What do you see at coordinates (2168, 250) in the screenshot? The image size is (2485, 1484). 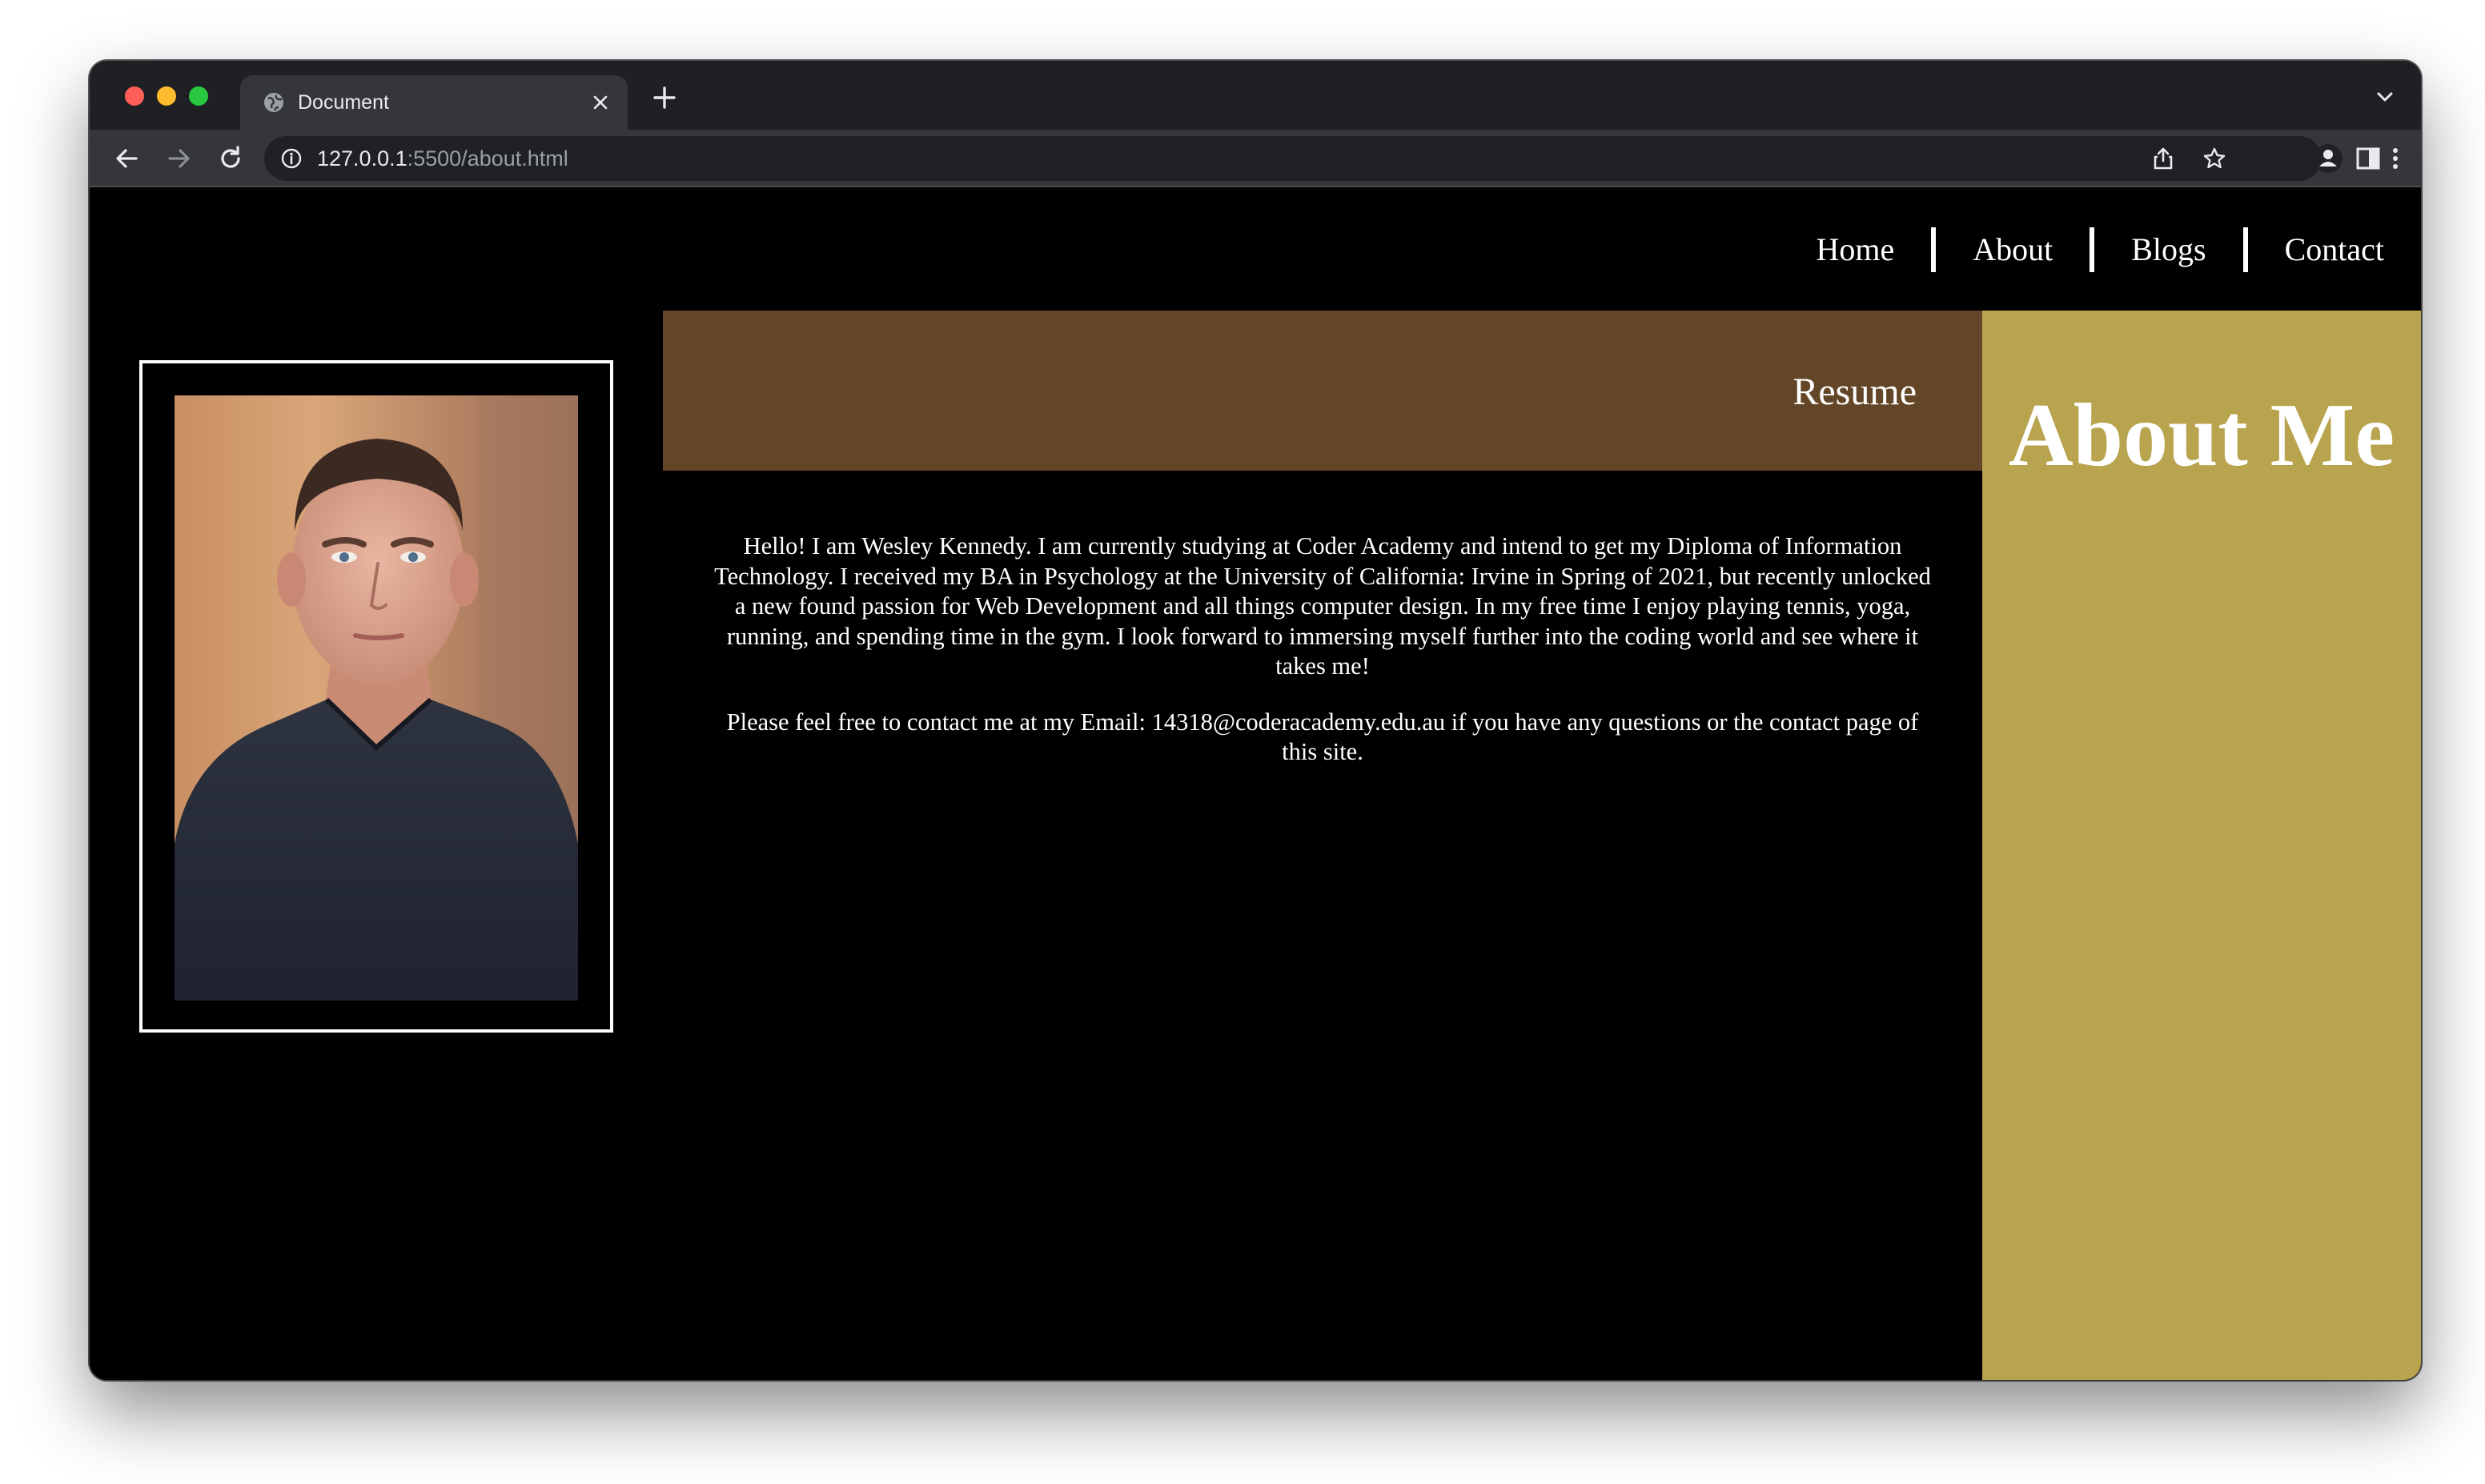 I see `nav-link-blogs: Blogs` at bounding box center [2168, 250].